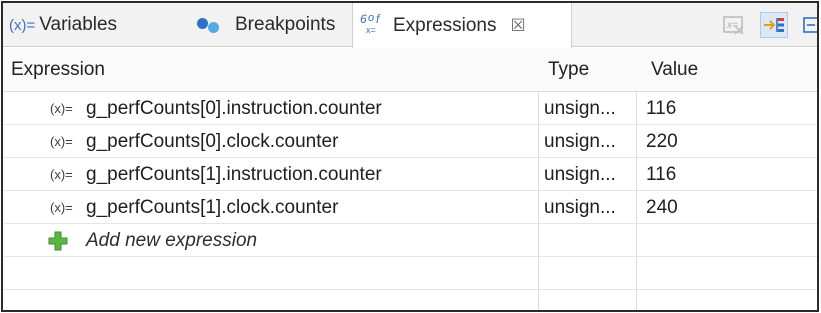 The image size is (821, 313). I want to click on tab-variables-label: Variables, so click(78, 24).